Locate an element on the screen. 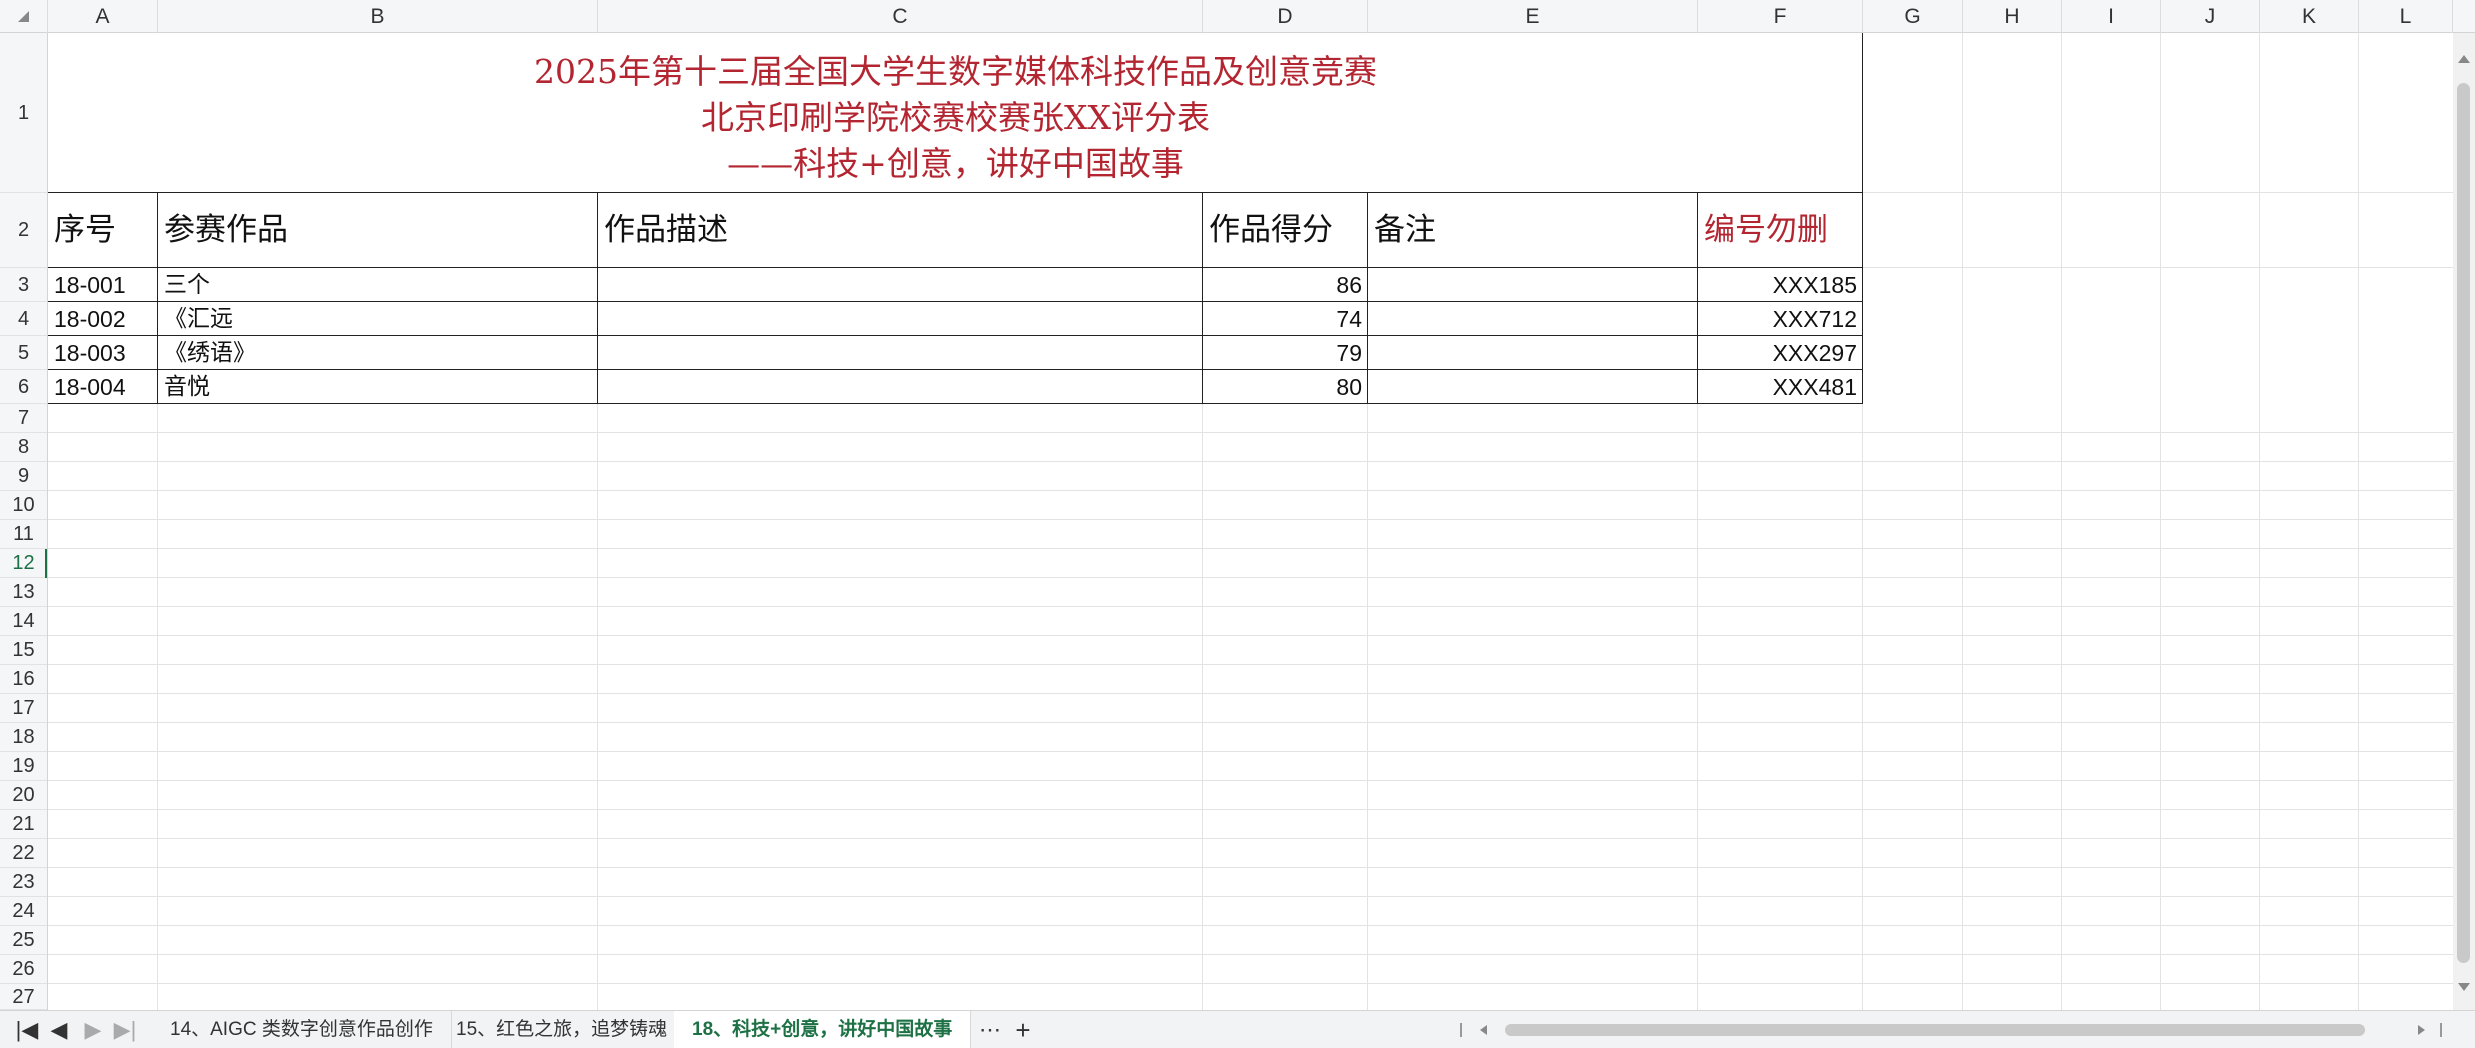 The height and width of the screenshot is (1048, 2475). row-header-27: 27 is located at coordinates (23, 997).